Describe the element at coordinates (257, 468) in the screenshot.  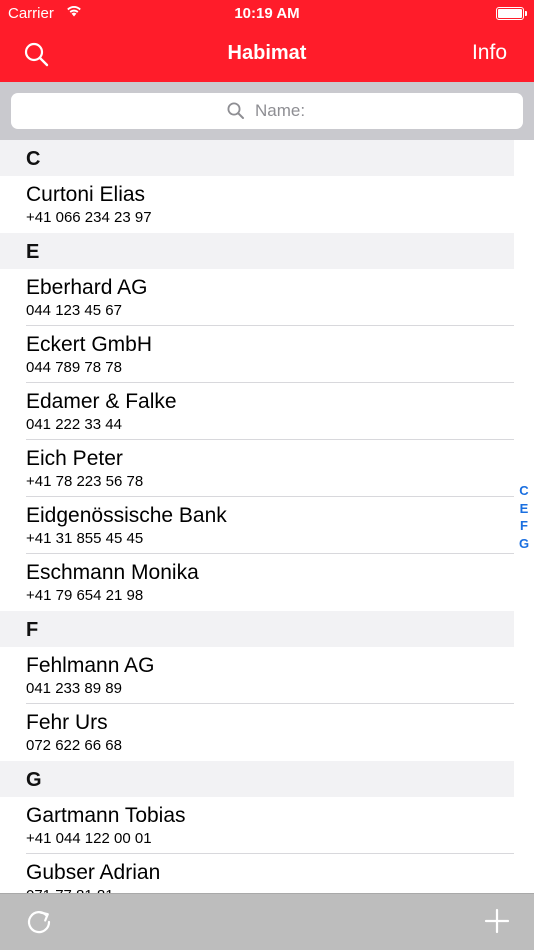
I see `contact-row: Eich Peter +41 78 223 56 78` at that location.